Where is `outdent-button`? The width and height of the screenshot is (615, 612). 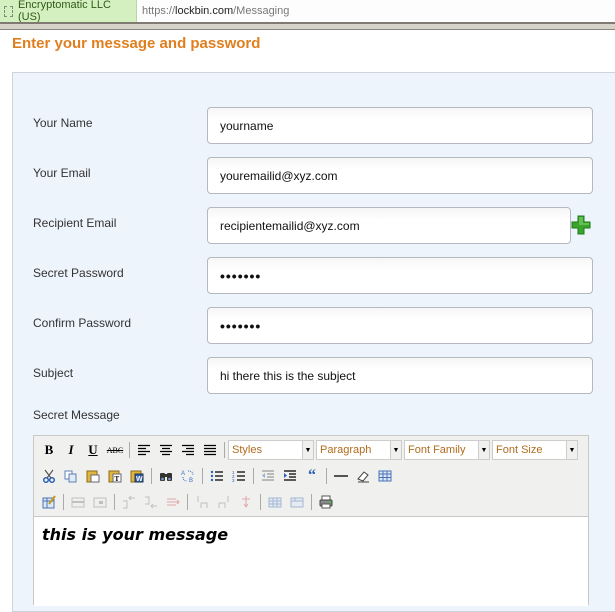
outdent-button is located at coordinates (268, 476).